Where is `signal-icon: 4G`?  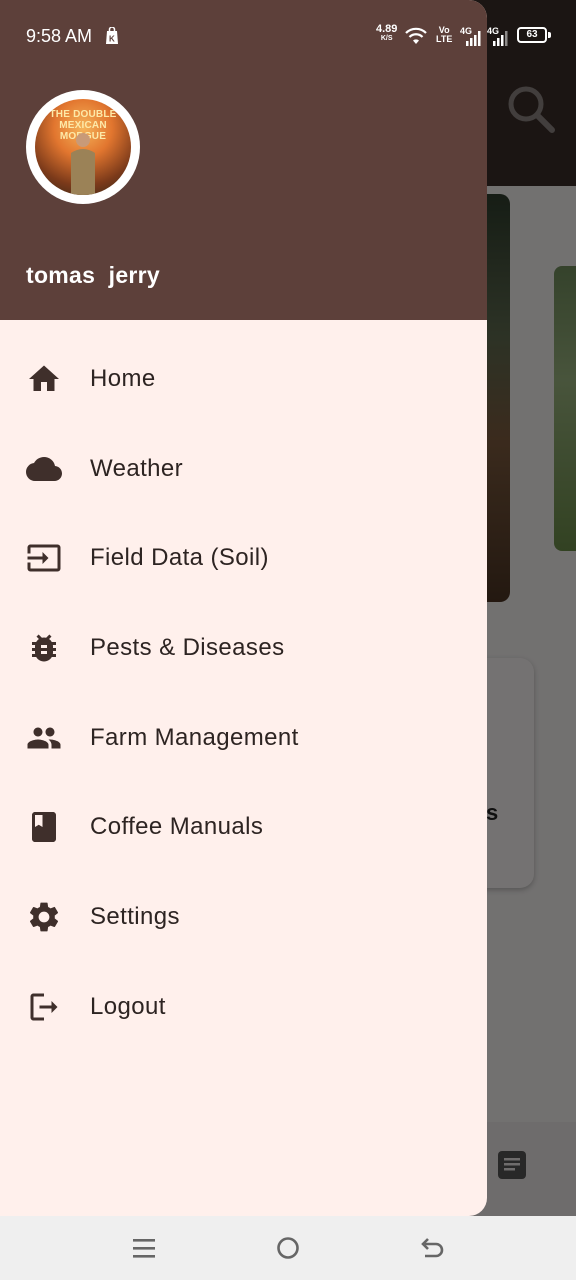 signal-icon: 4G is located at coordinates (470, 36).